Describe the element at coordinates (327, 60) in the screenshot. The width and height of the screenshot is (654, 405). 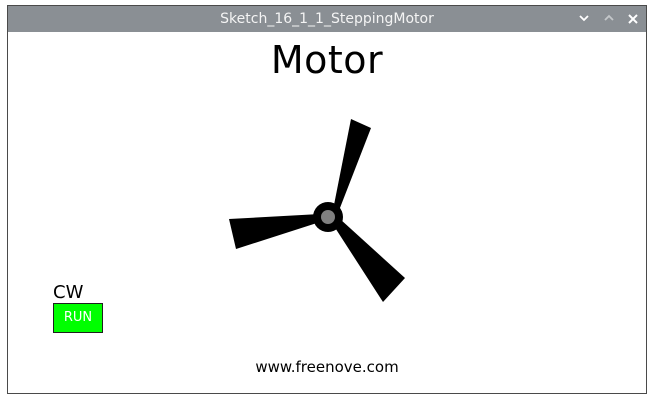
I see `page-title: Motor` at that location.